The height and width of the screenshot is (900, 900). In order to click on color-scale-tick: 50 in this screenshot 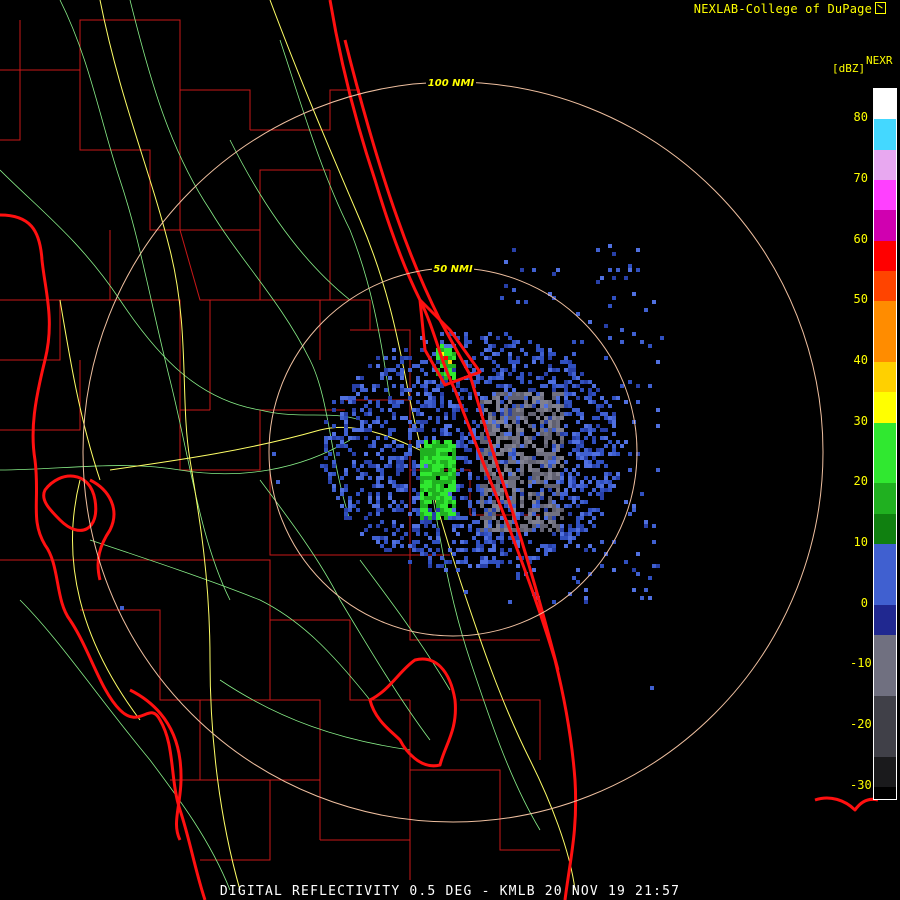, I will do `click(860, 299)`.